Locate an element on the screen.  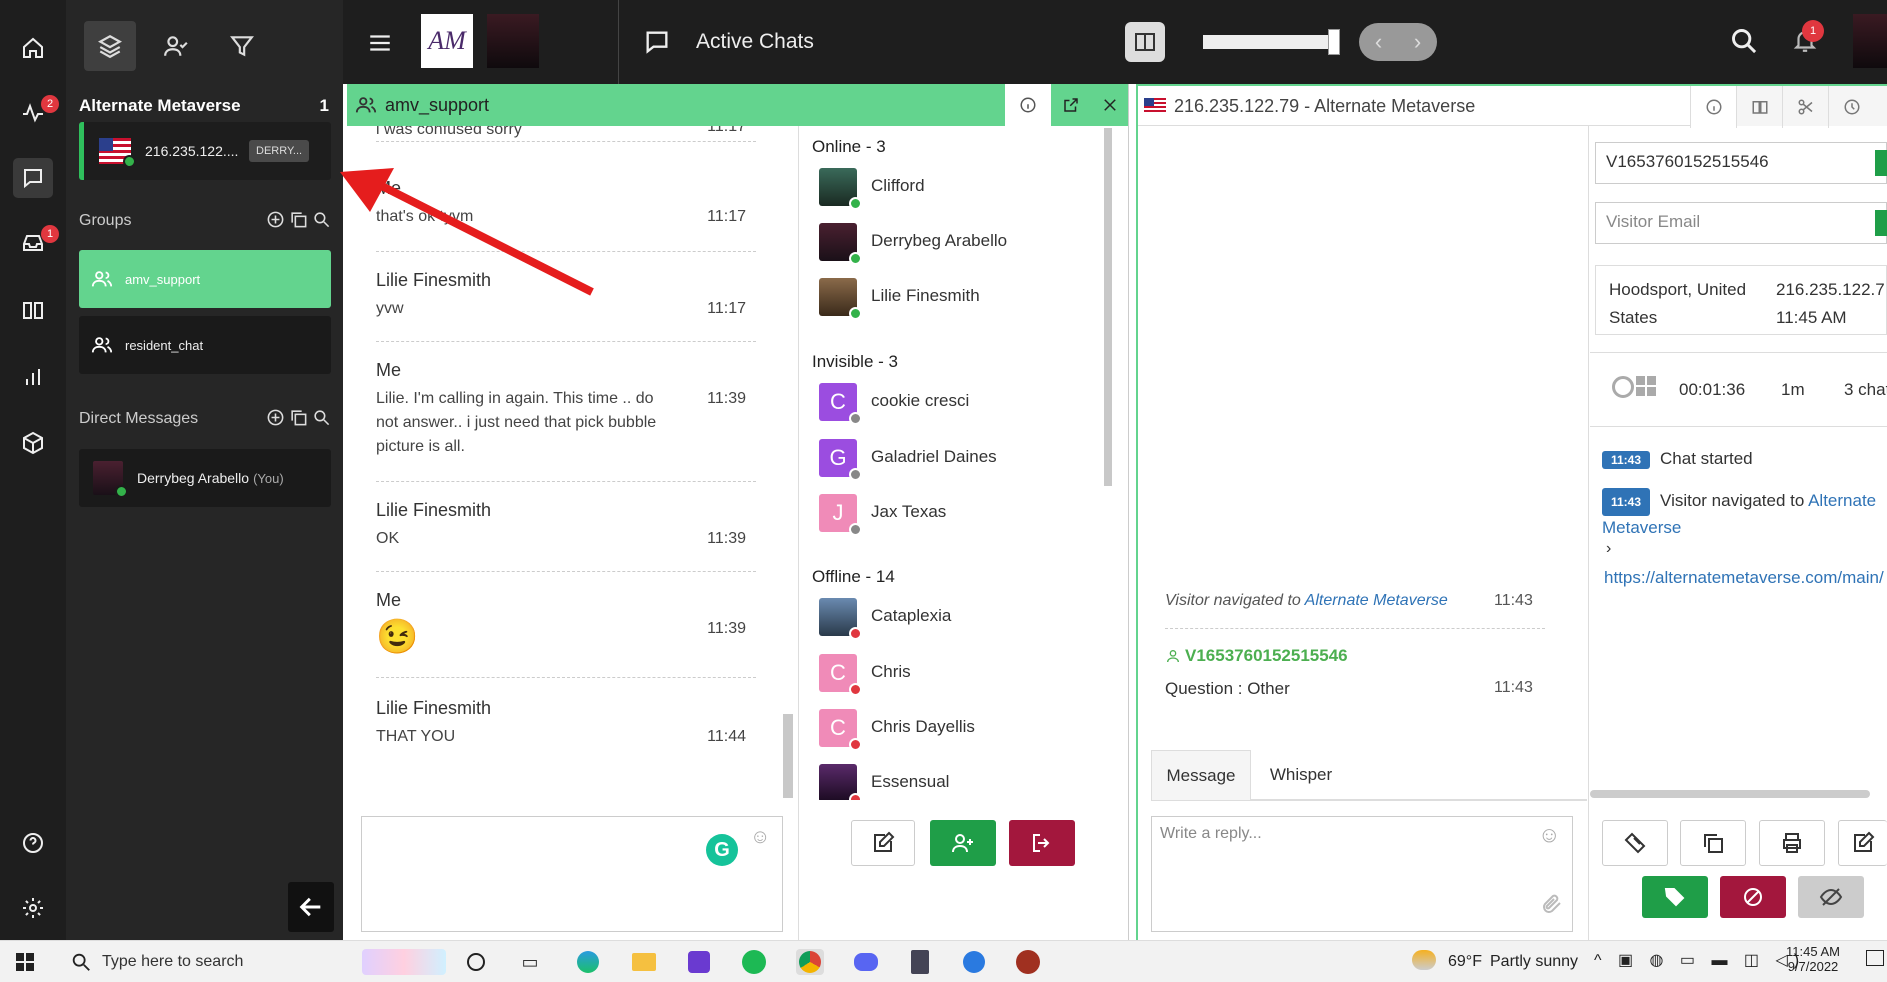
help-icon is located at coordinates (33, 843).